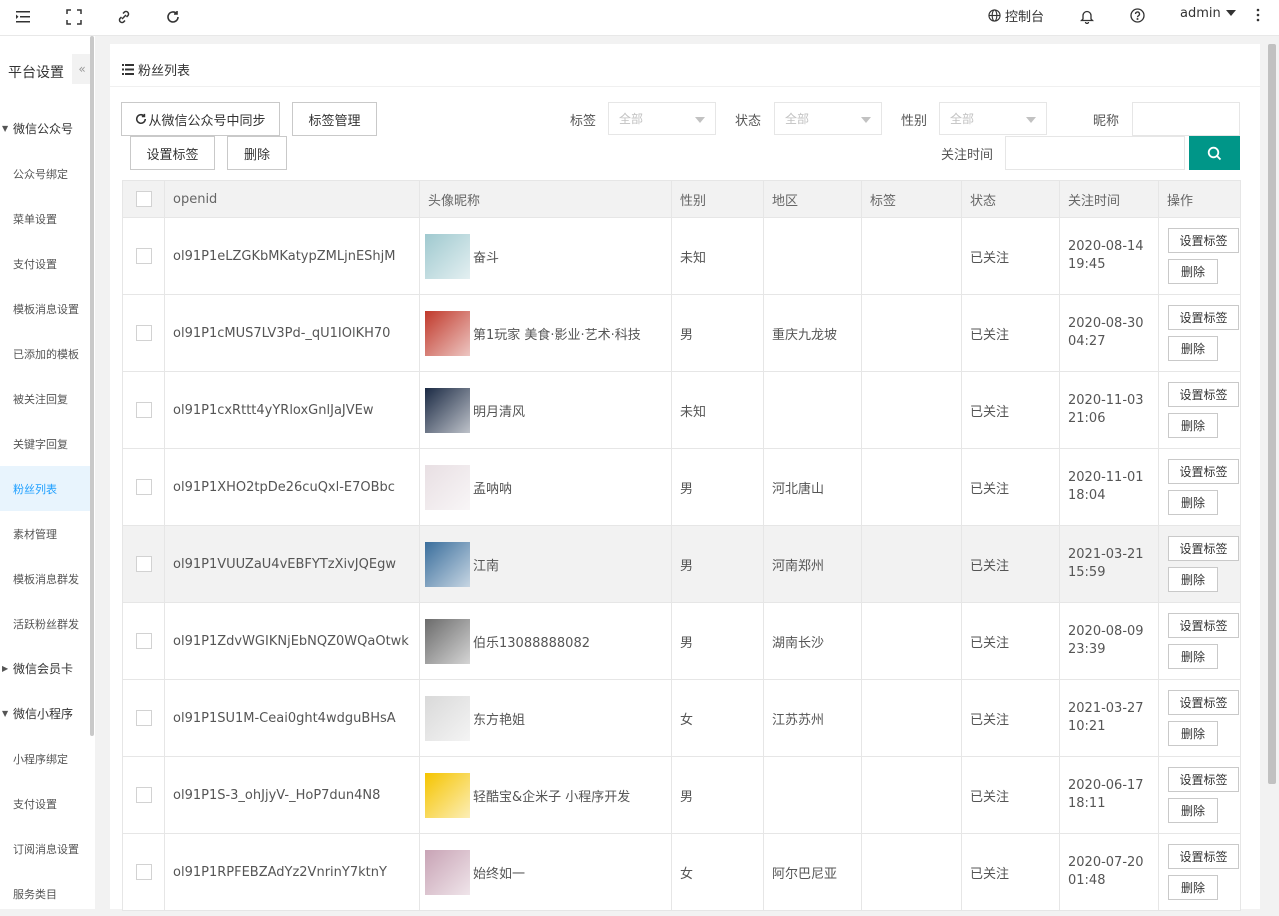  I want to click on fullscreen-icon, so click(74, 17).